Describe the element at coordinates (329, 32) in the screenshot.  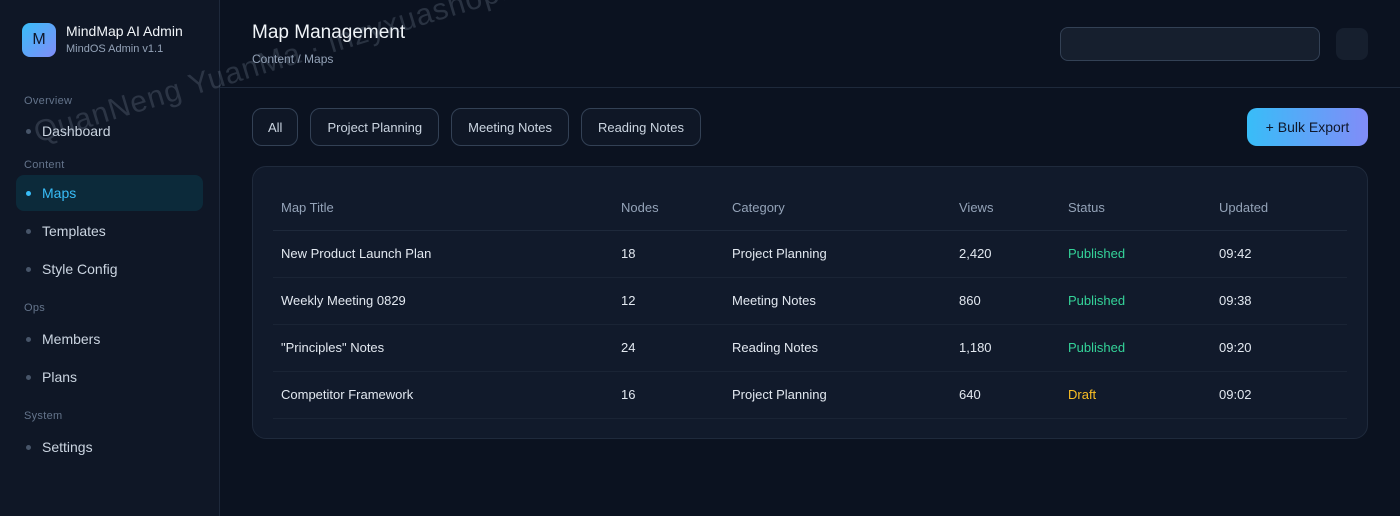
I see `page-title: Map Management` at that location.